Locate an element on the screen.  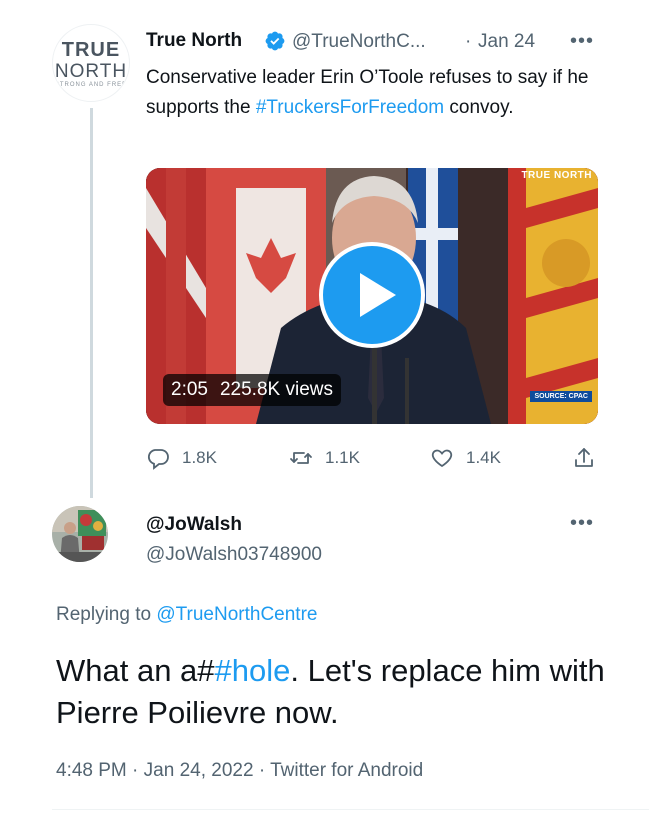
divider is located at coordinates (350, 809).